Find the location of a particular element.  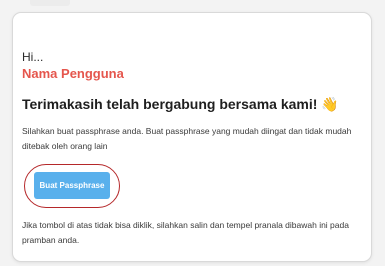

username-text: Nama Pengguna is located at coordinates (73, 73).